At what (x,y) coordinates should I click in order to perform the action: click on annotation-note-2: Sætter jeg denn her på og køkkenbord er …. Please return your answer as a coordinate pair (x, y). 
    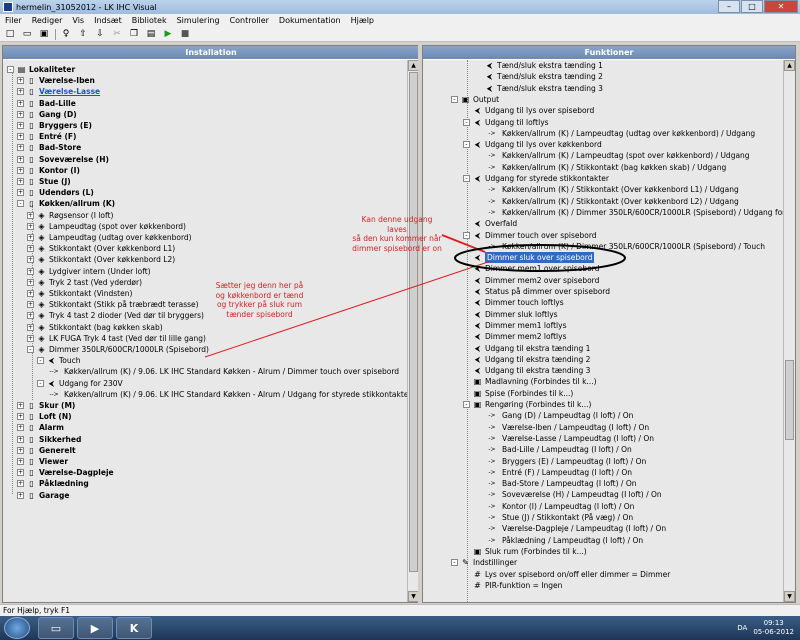
    Looking at the image, I should click on (259, 300).